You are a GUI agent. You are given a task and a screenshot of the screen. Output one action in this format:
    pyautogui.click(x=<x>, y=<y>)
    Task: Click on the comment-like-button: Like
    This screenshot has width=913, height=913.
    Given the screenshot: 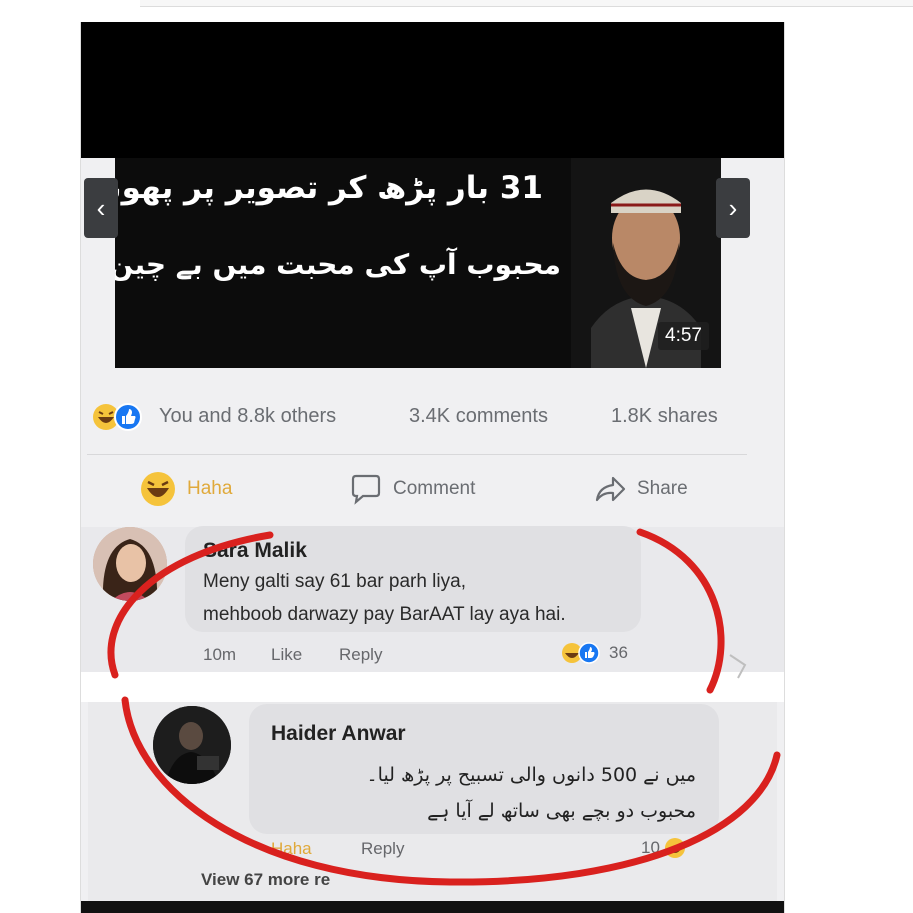 What is the action you would take?
    pyautogui.click(x=286, y=655)
    